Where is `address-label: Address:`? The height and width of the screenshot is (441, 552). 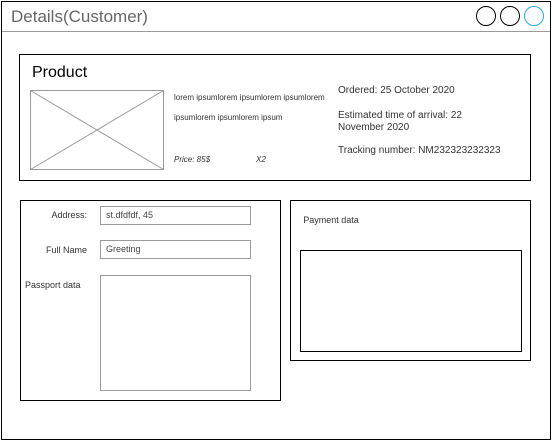 address-label: Address: is located at coordinates (69, 215).